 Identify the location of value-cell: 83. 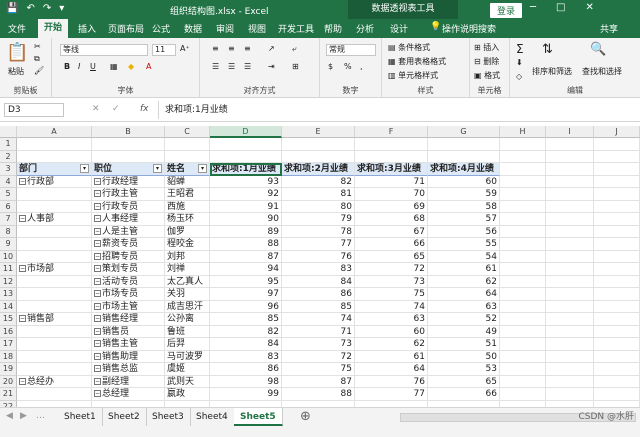
(318, 269).